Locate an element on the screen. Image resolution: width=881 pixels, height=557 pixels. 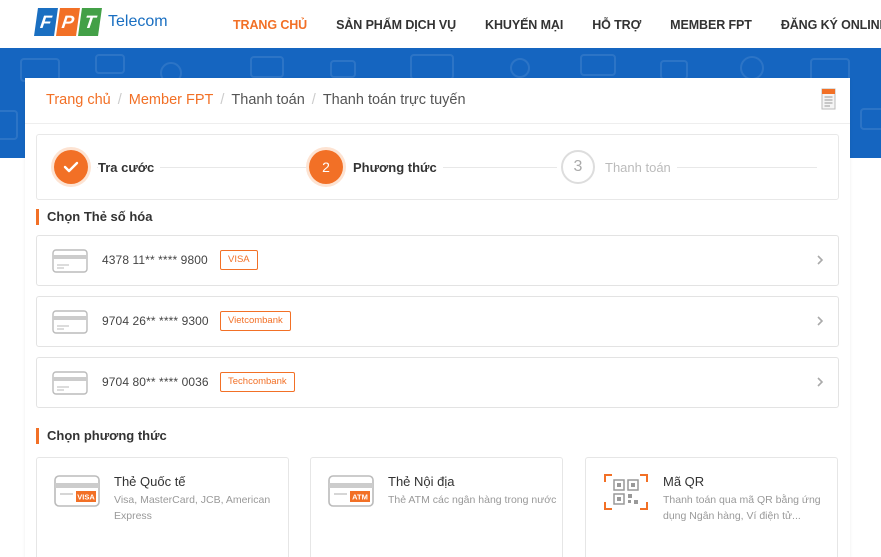
step-payment: 3 Thanh toán is located at coordinates (619, 167).